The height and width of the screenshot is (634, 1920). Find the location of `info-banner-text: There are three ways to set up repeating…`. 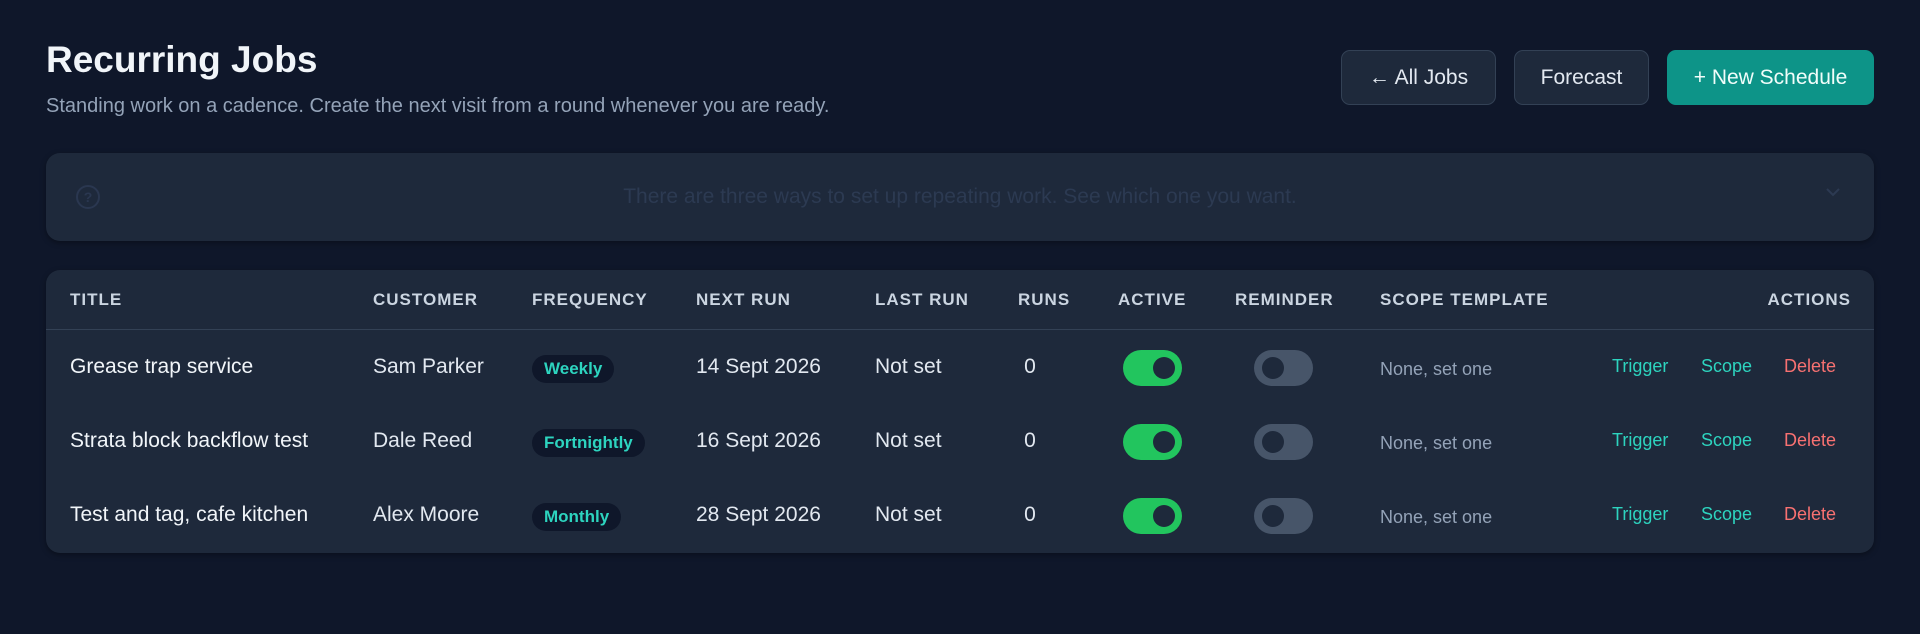

info-banner-text: There are three ways to set up repeating… is located at coordinates (960, 196).